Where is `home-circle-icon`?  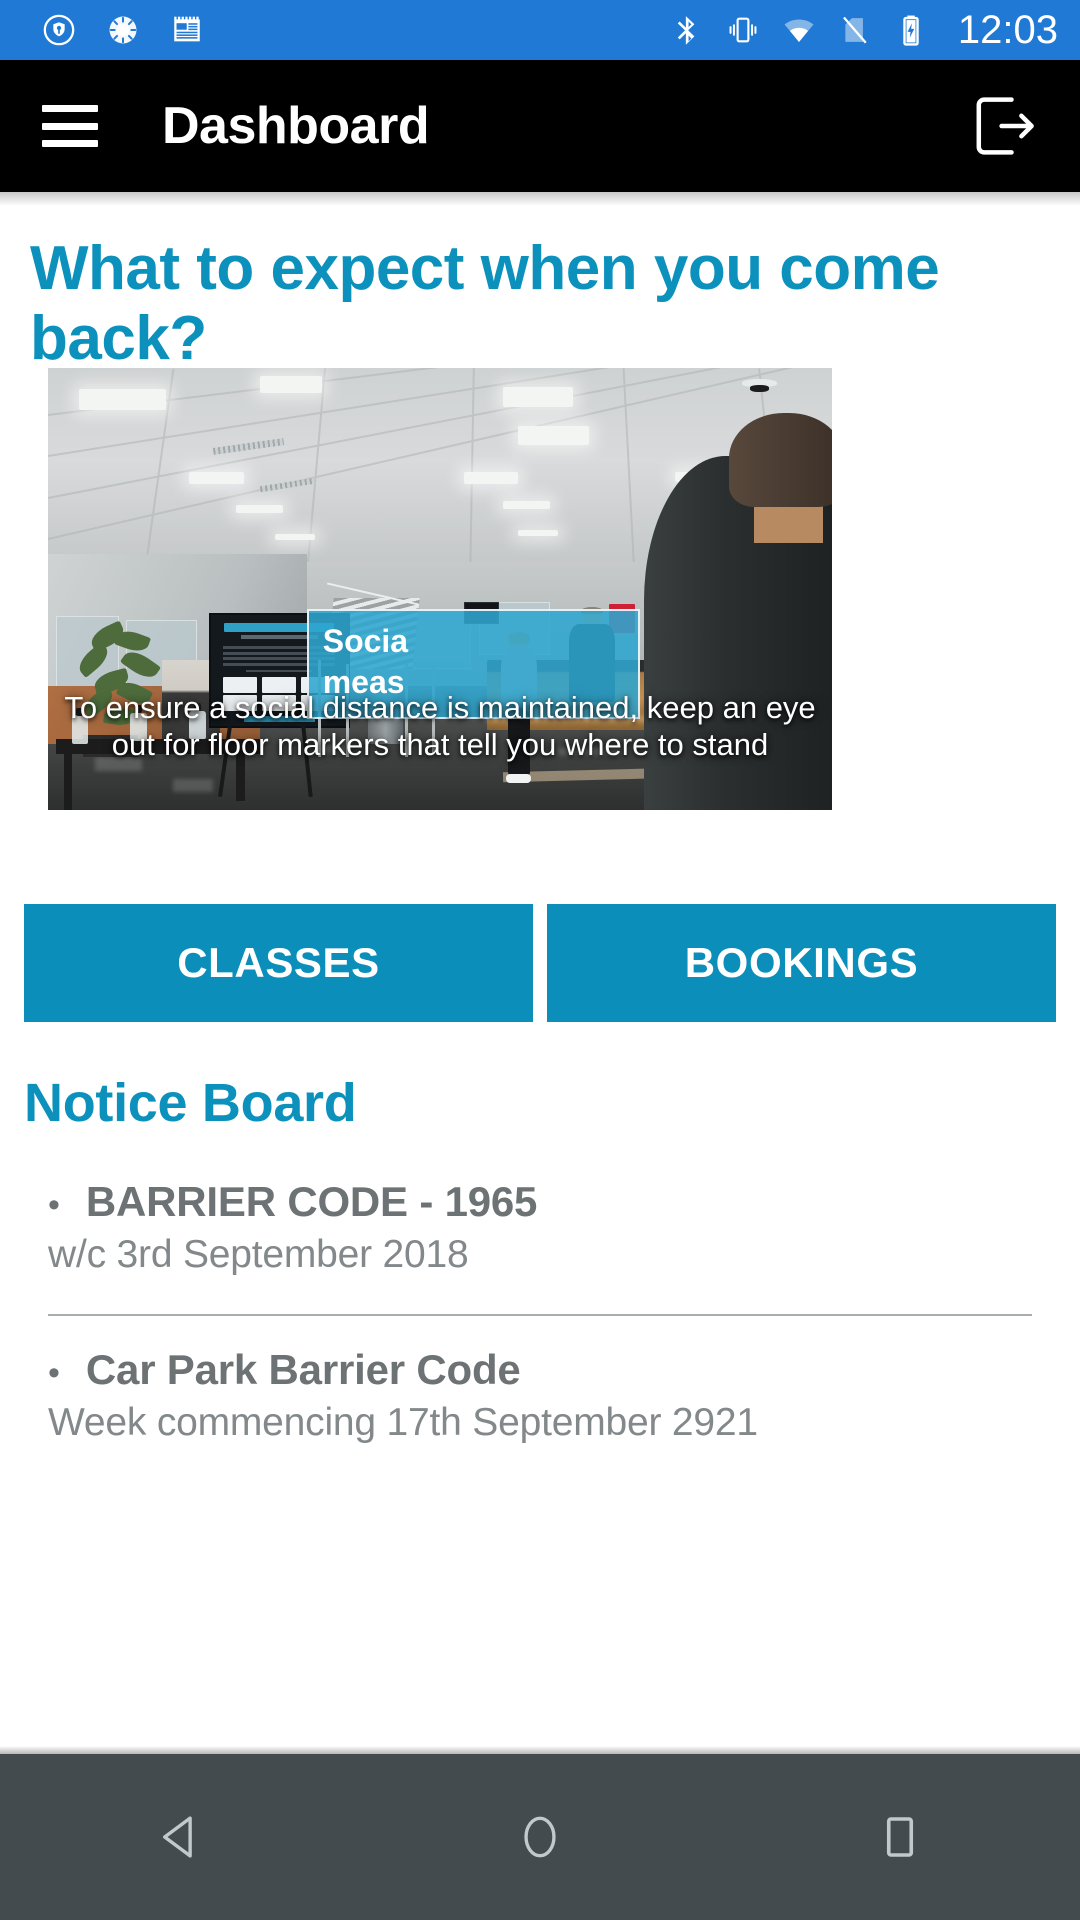
home-circle-icon is located at coordinates (540, 1837).